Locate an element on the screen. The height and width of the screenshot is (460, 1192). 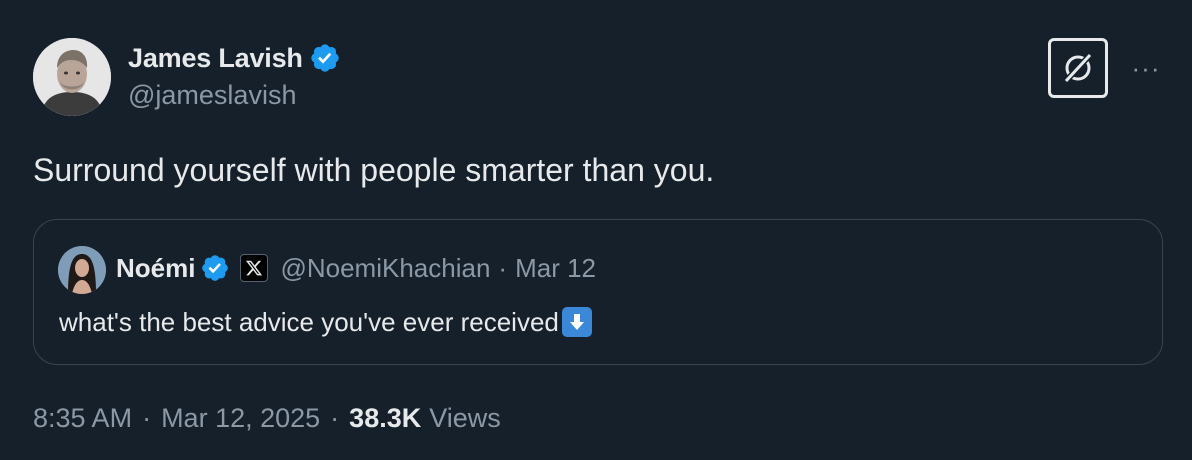
tweet-meta: 8:35 AM · Mar 12, 2025 · 38.3K Views is located at coordinates (267, 418).